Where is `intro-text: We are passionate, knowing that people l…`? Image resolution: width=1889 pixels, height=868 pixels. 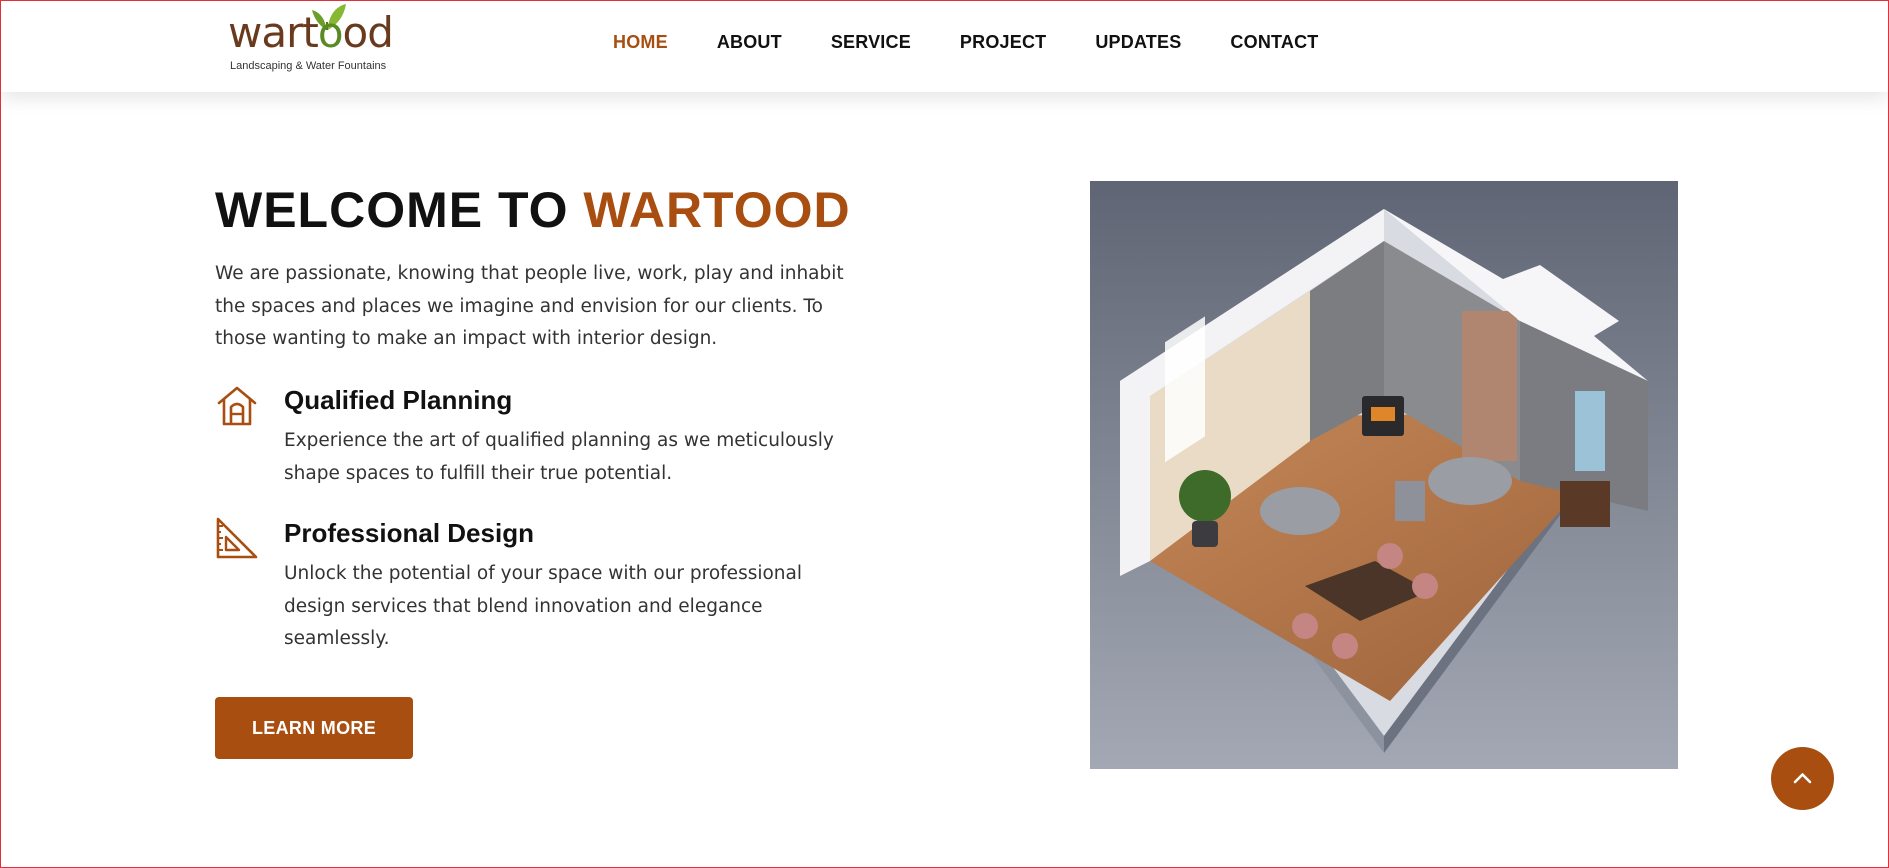
intro-text: We are passionate, knowing that people l… is located at coordinates (529, 306).